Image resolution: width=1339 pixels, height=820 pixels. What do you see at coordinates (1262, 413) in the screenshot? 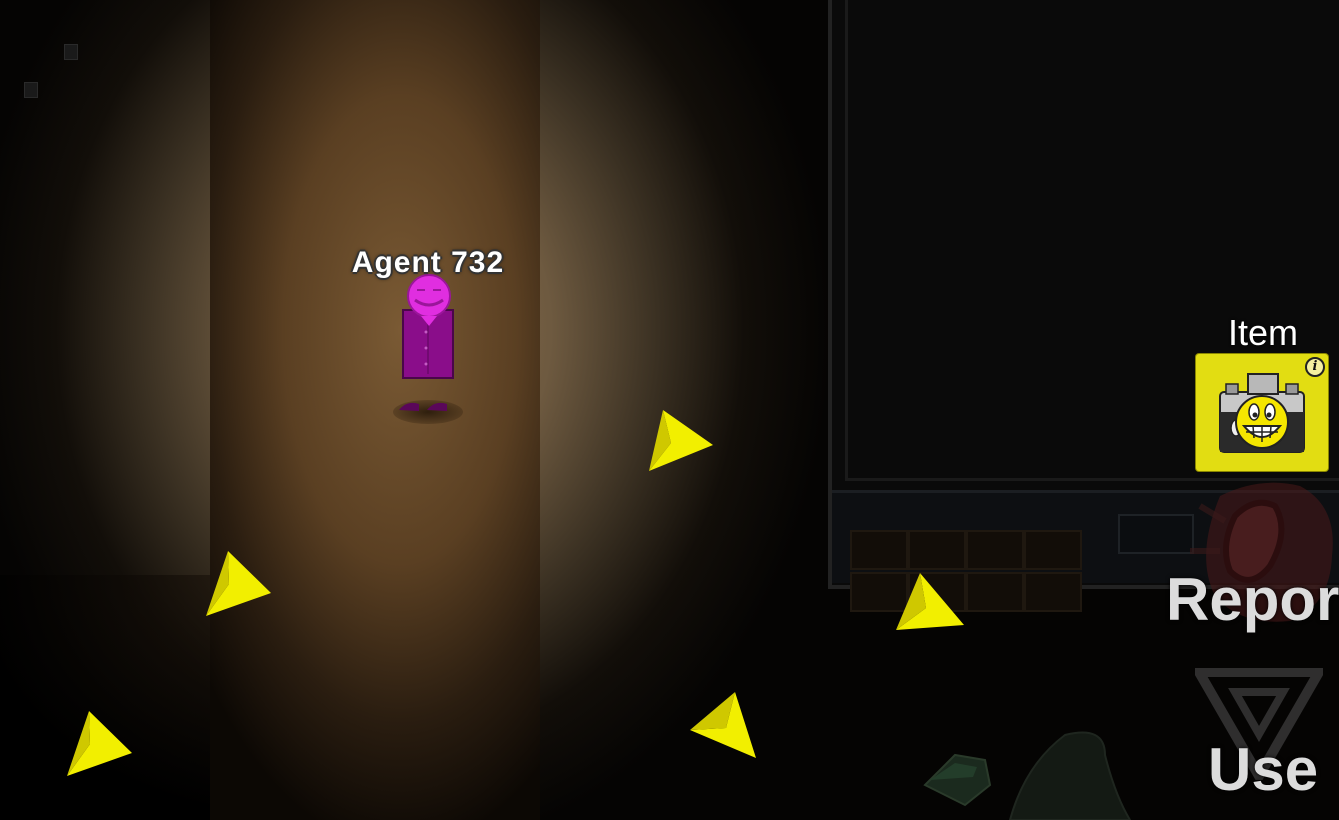
I see `camera-smiley-icon` at bounding box center [1262, 413].